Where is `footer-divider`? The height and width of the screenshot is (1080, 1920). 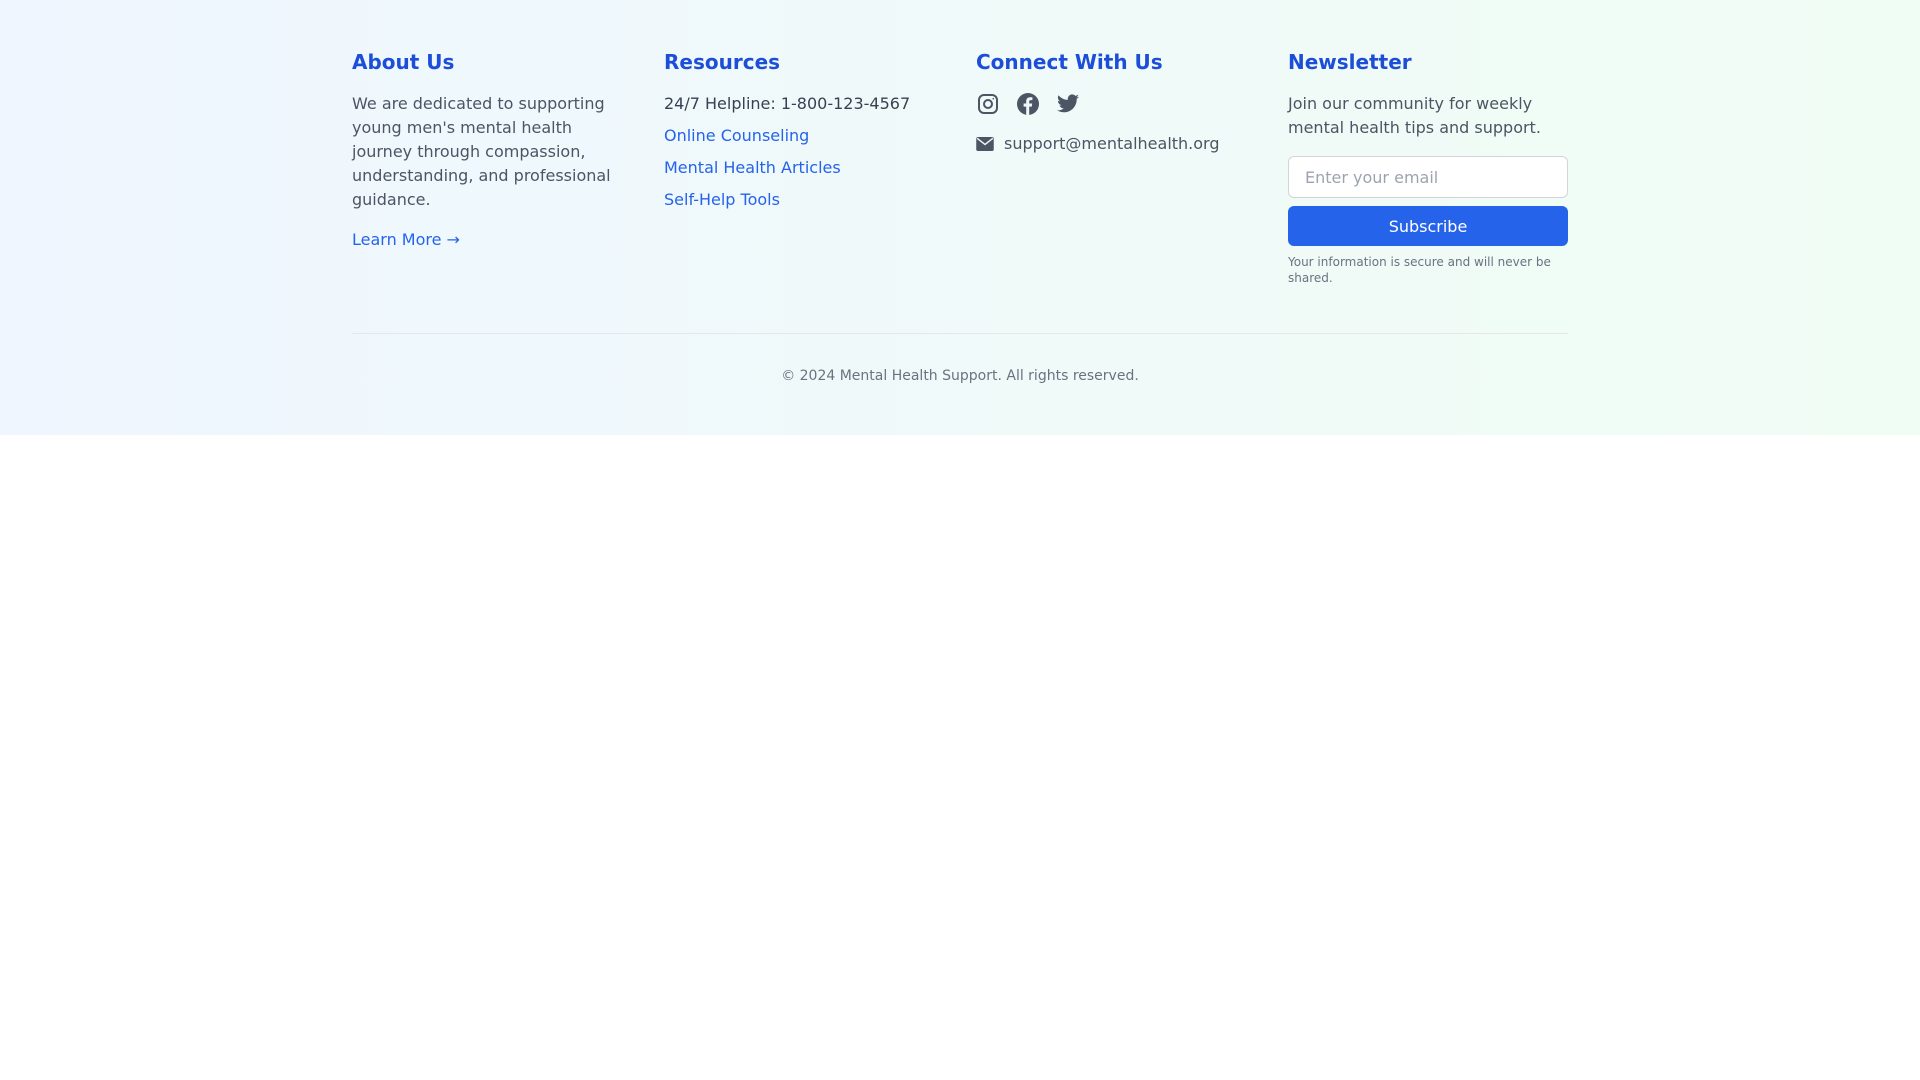 footer-divider is located at coordinates (960, 333).